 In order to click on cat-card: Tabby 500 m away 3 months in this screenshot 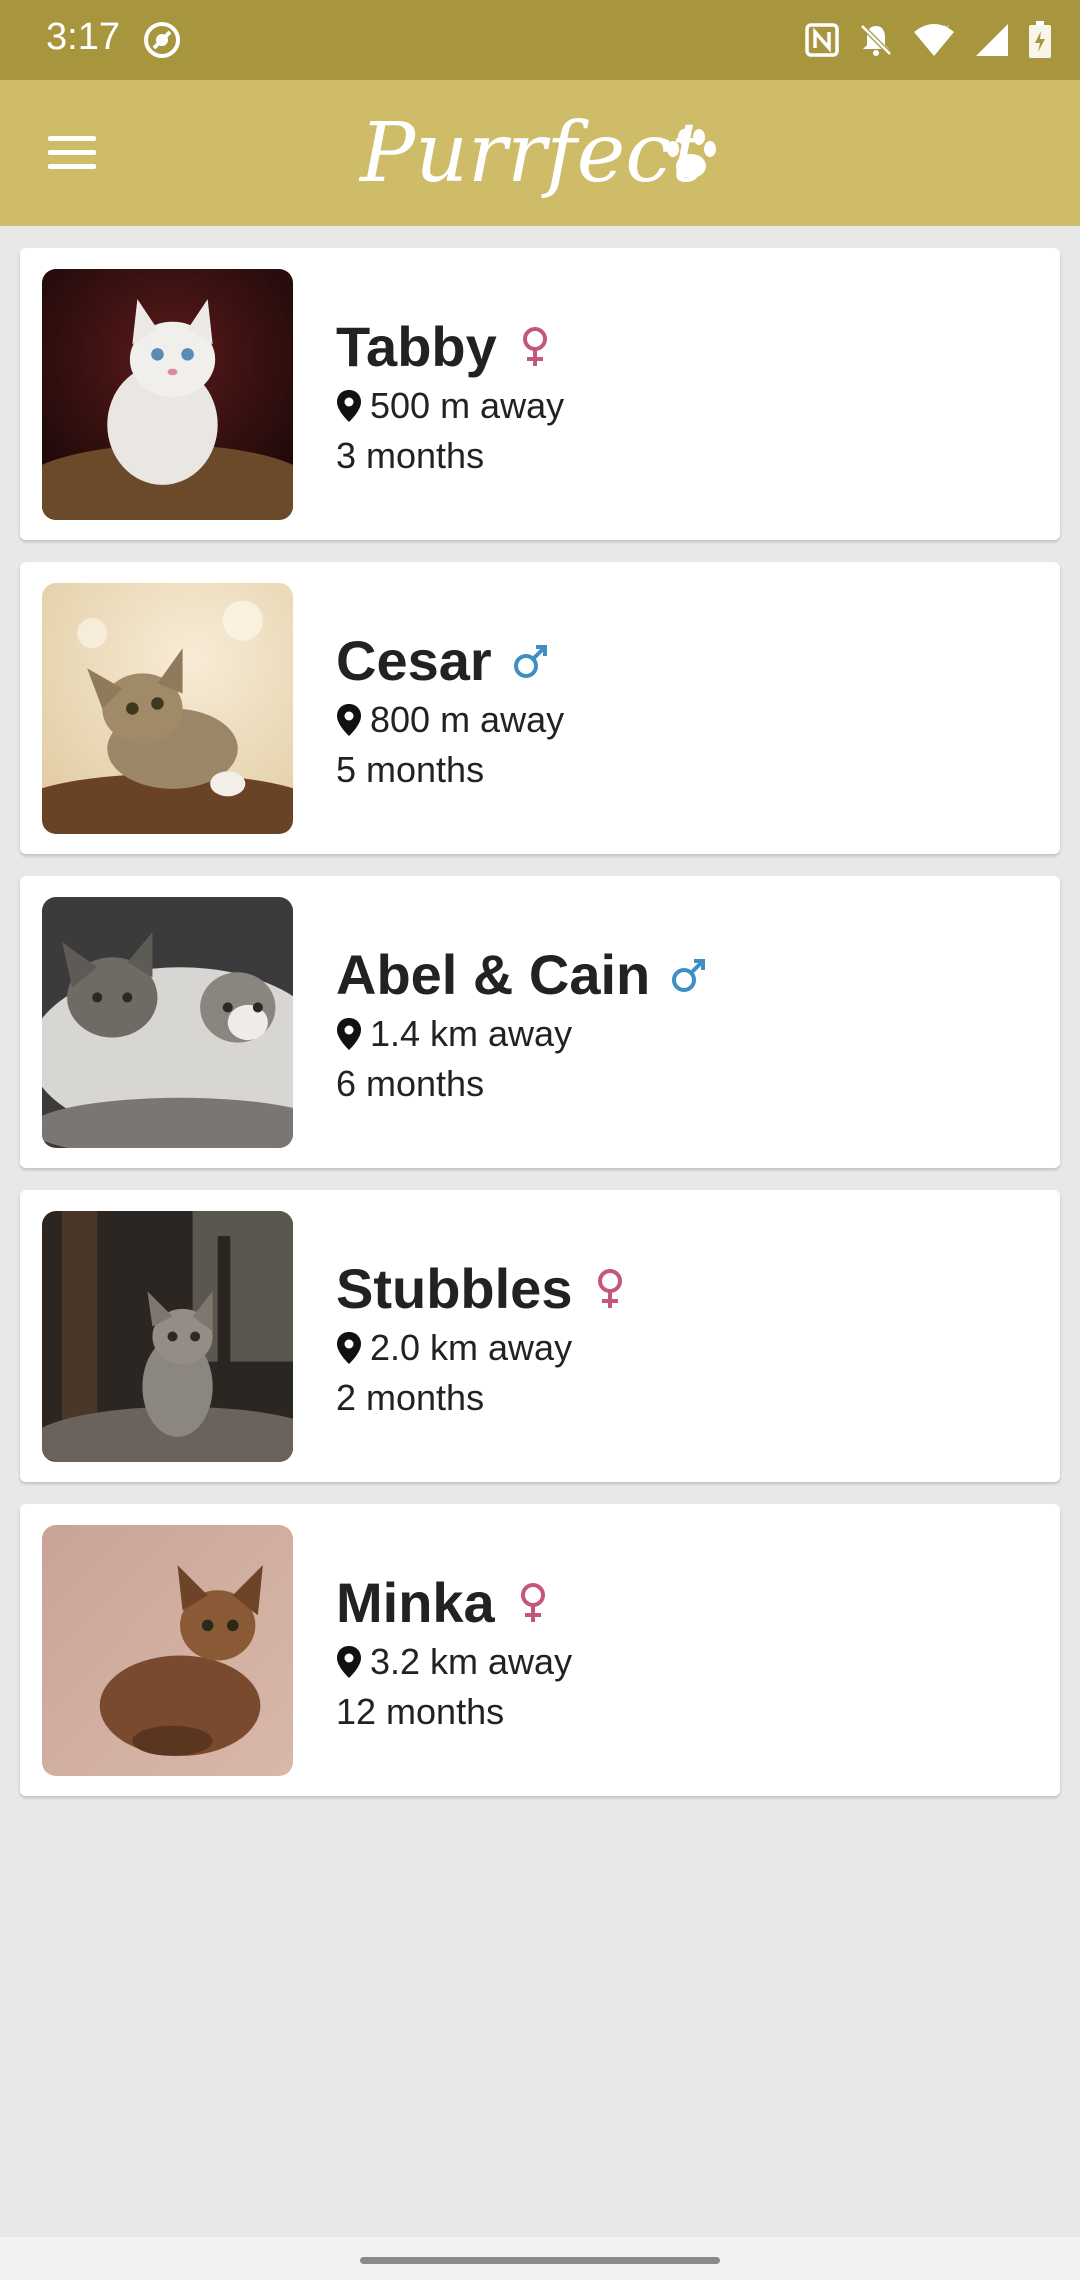, I will do `click(540, 394)`.